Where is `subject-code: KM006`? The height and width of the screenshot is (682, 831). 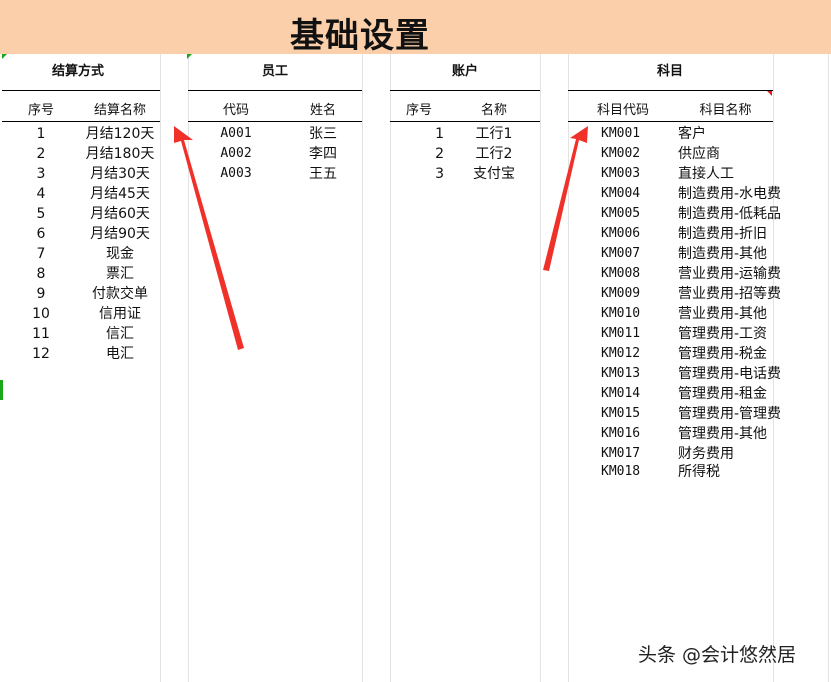 subject-code: KM006 is located at coordinates (620, 234).